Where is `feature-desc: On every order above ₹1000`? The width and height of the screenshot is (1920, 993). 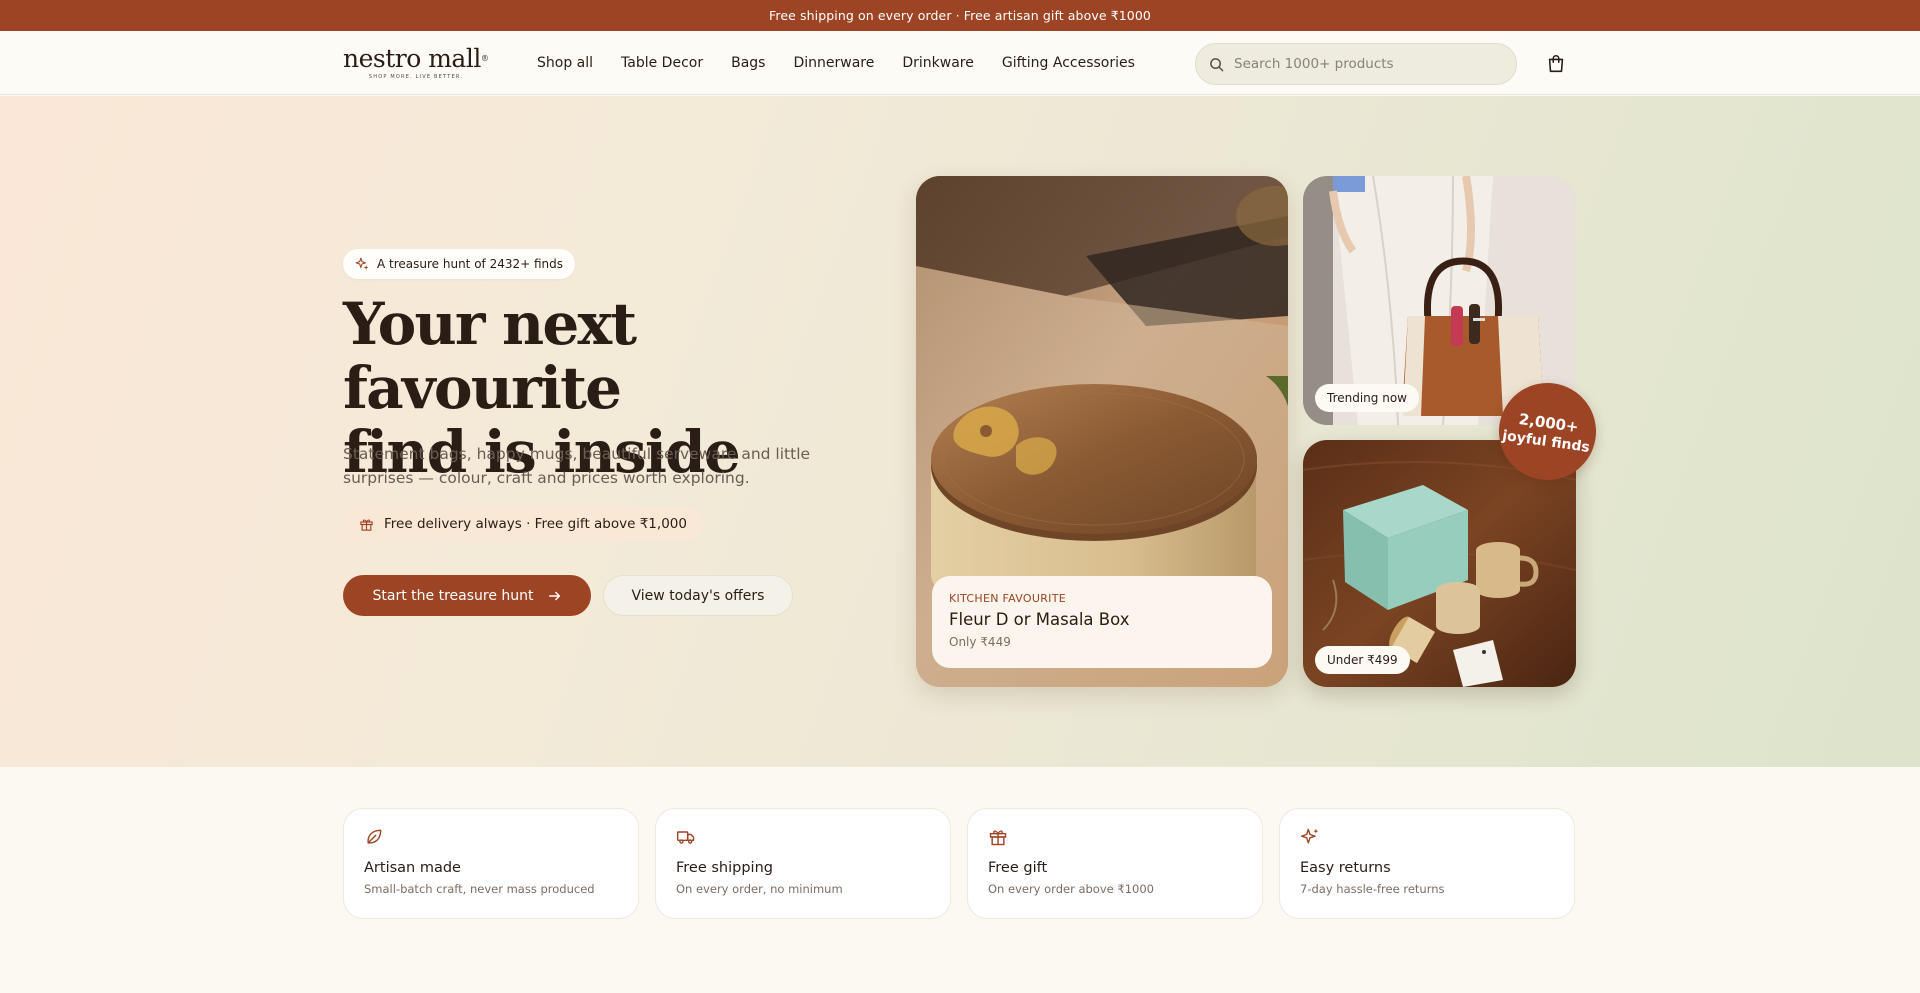 feature-desc: On every order above ₹1000 is located at coordinates (1071, 889).